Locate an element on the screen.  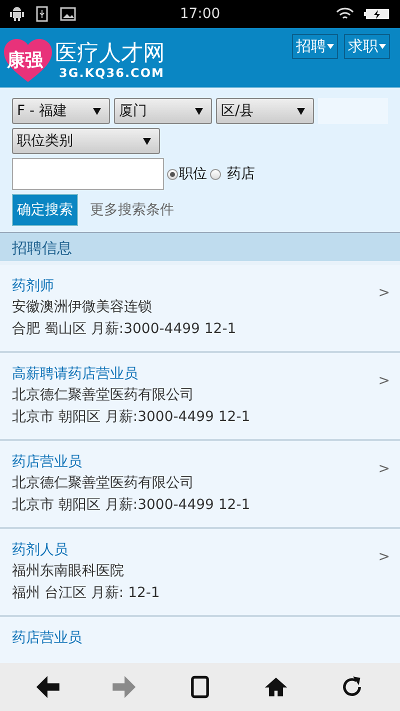
logo-domain: 3G.KQ36.COM is located at coordinates (112, 73).